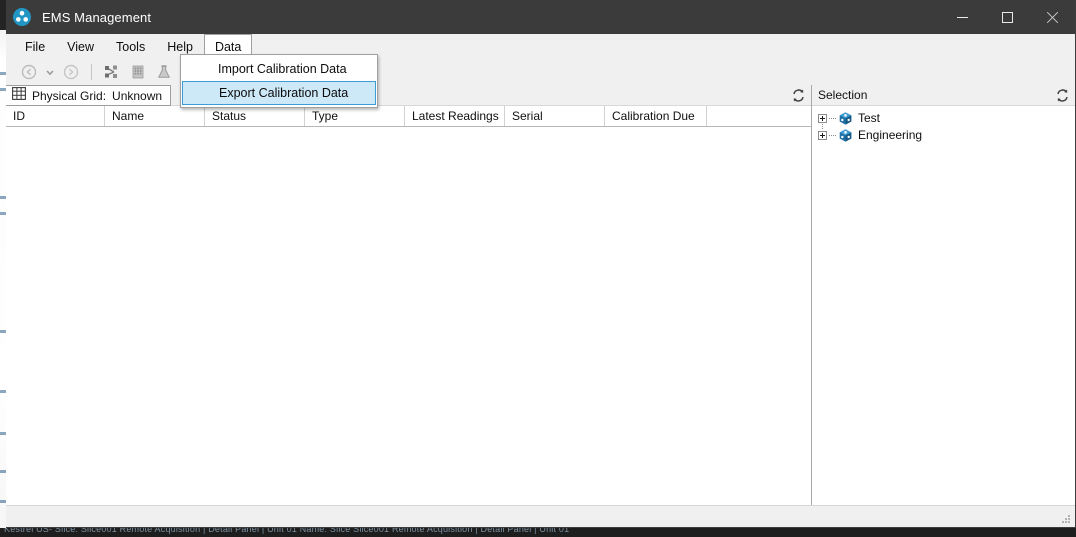 This screenshot has width=1076, height=537. Describe the element at coordinates (946, 135) in the screenshot. I see `tree-item-engineering: Engineering` at that location.